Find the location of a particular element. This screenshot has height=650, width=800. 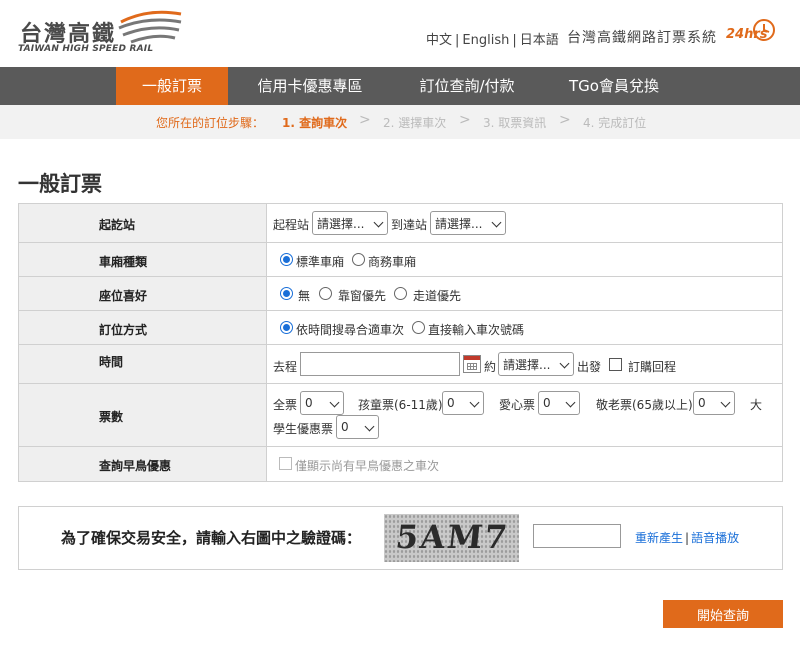

nav-tgo-redeem: TGo會員兌換 is located at coordinates (614, 86).